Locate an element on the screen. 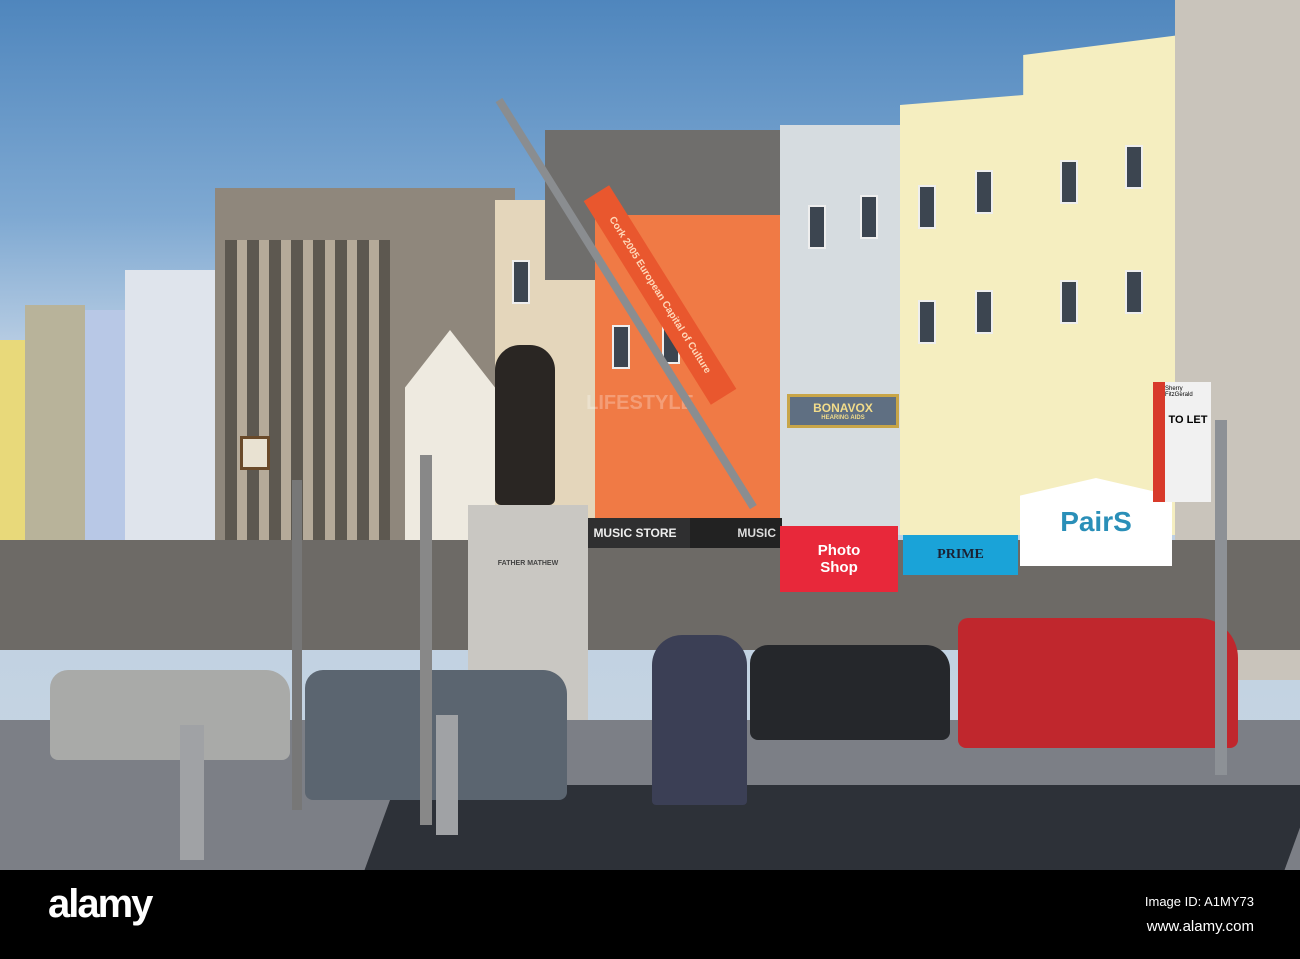 The image size is (1300, 959). watermark-footer: alamy Image ID: A1MY73 www.alamy.com is located at coordinates (650, 914).